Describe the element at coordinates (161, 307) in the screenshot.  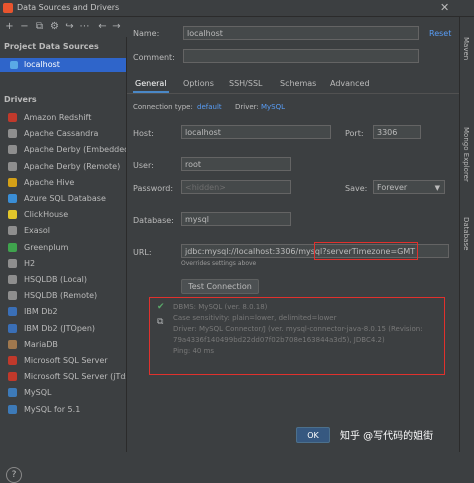
I see `success-check-icon: ✔` at that location.